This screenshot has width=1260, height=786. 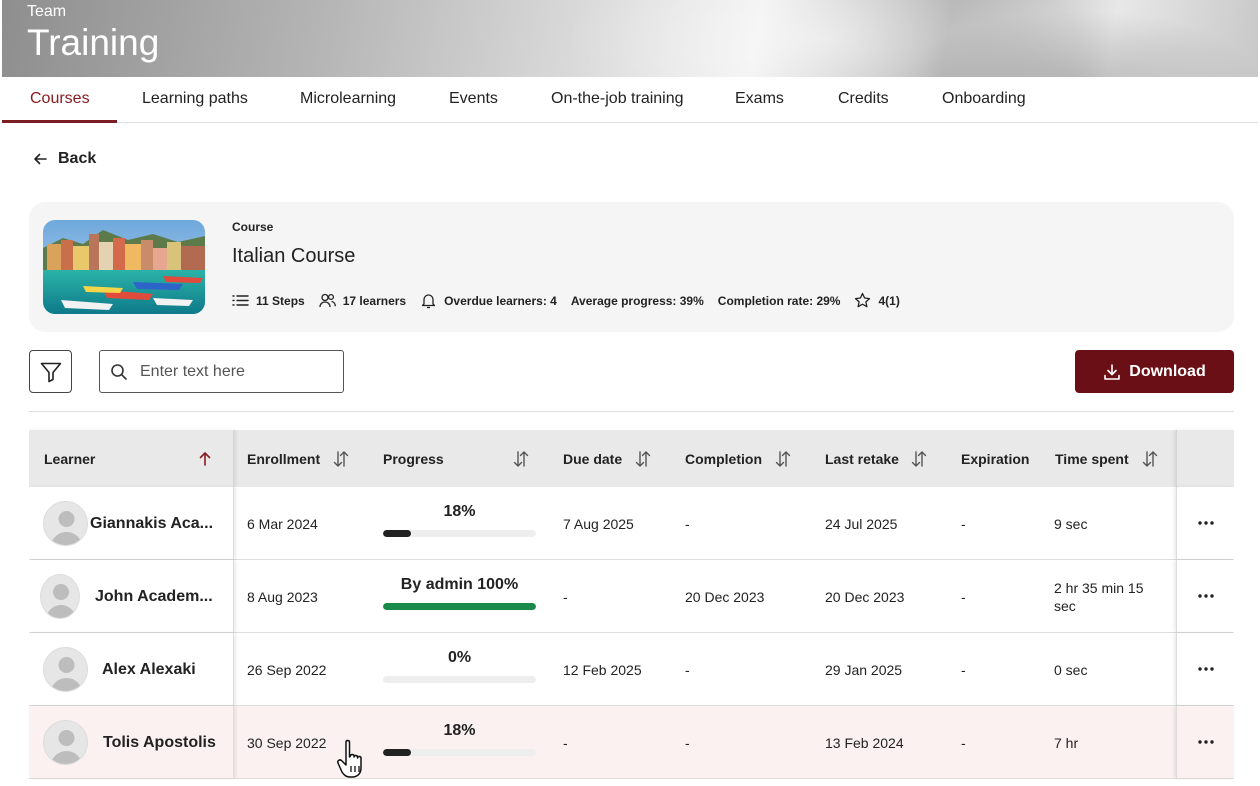 I want to click on header-banner: Team Training, so click(x=630, y=38).